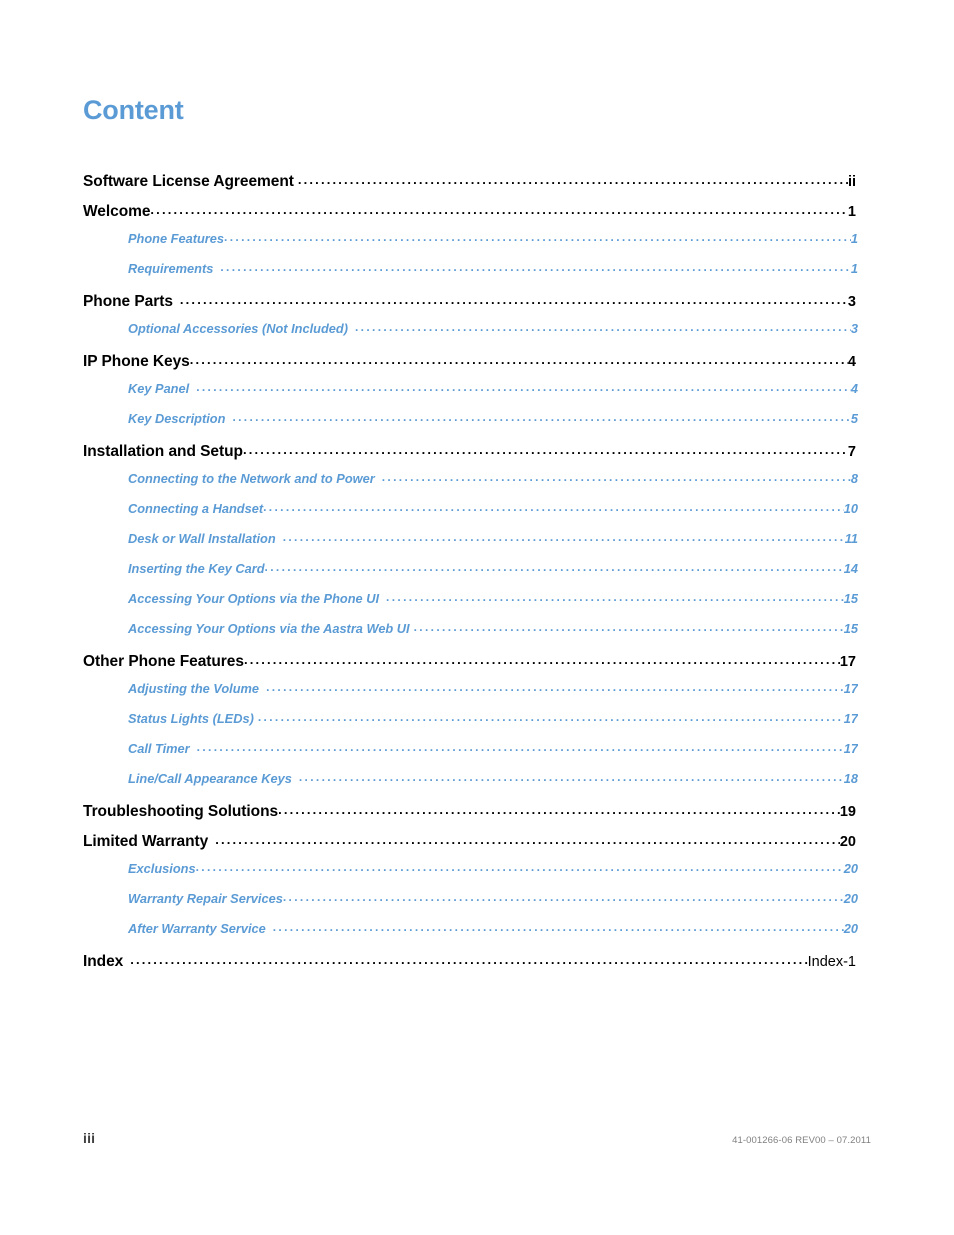 The width and height of the screenshot is (954, 1235). Describe the element at coordinates (89, 1138) in the screenshot. I see `footer-page-number: iii` at that location.